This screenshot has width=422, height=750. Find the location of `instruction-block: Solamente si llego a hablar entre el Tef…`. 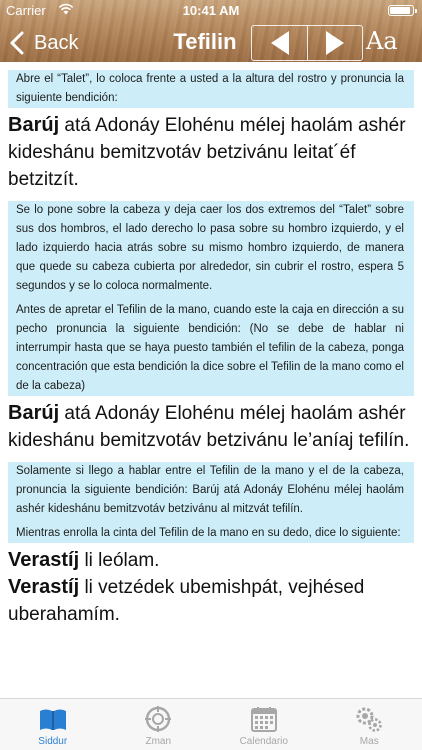

instruction-block: Solamente si llego a hablar entre el Tef… is located at coordinates (211, 502).